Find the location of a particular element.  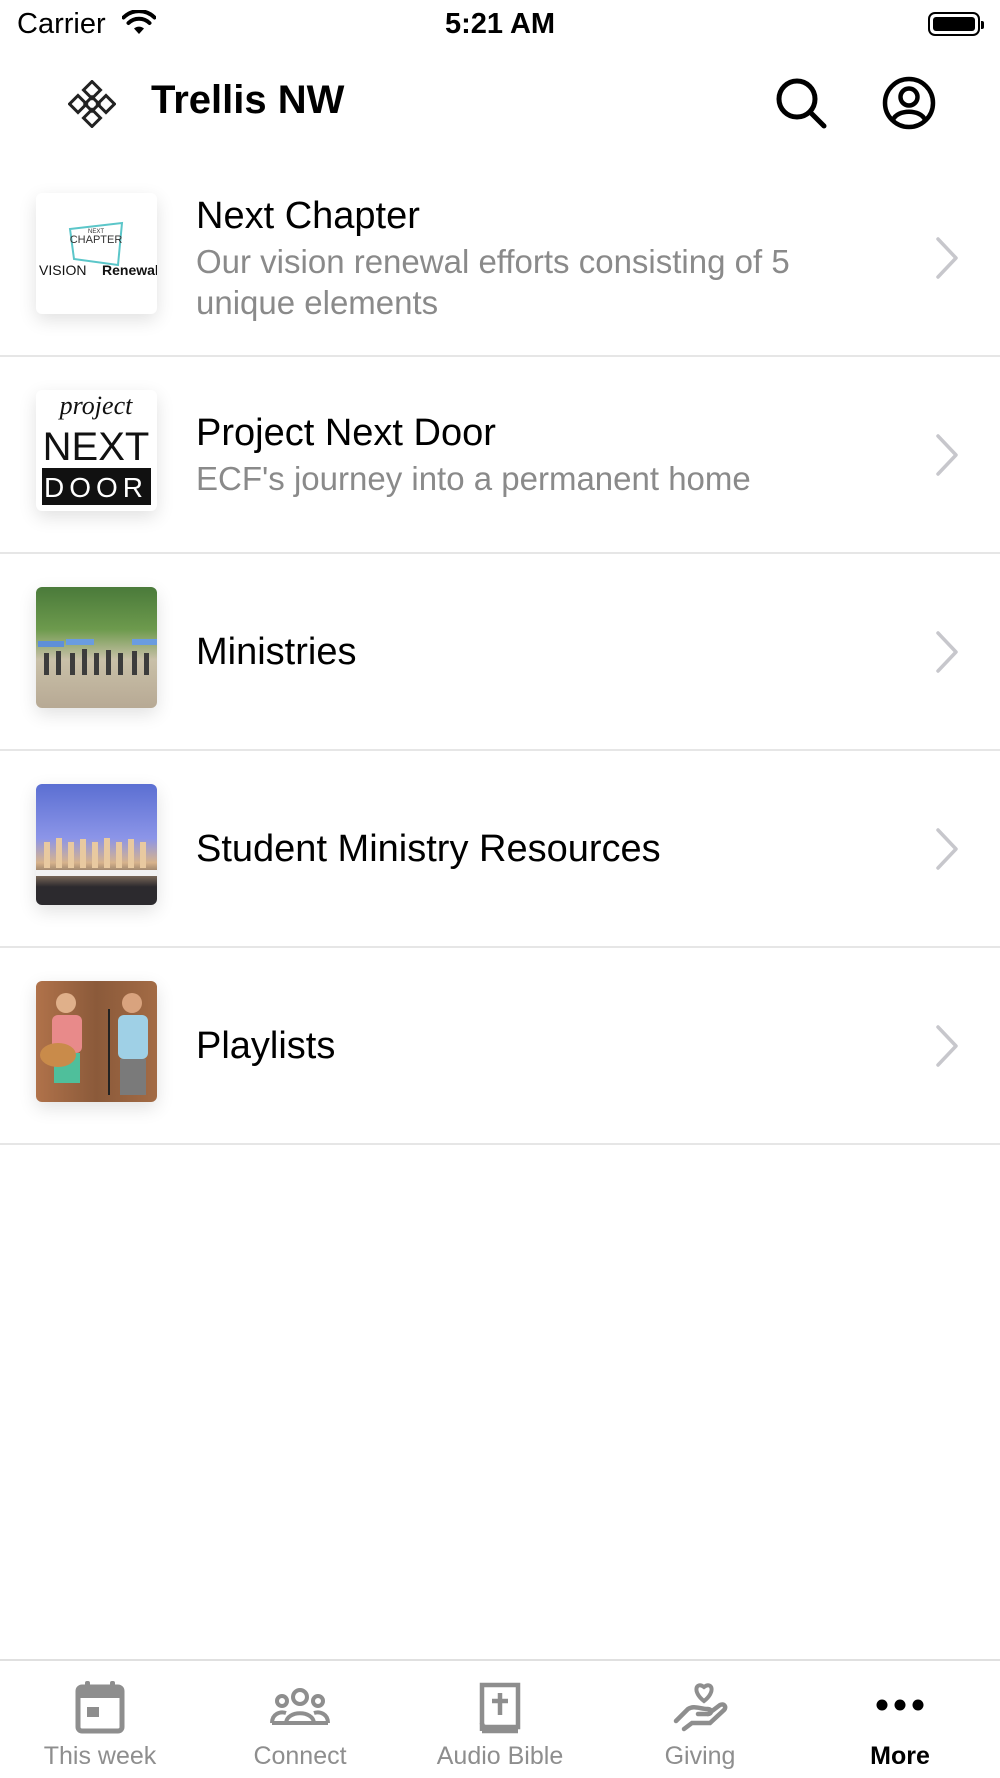

battery-icon is located at coordinates (956, 24).